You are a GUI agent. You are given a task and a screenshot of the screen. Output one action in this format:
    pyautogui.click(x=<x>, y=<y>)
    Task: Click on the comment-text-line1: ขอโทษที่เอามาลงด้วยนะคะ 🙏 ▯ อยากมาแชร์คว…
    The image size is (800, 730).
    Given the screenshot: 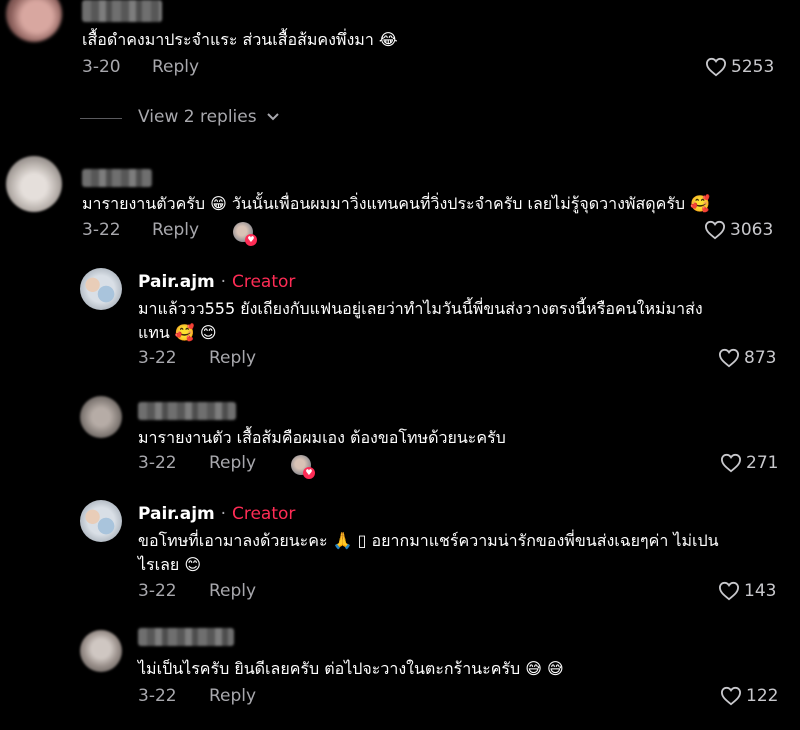 What is the action you would take?
    pyautogui.click(x=428, y=540)
    